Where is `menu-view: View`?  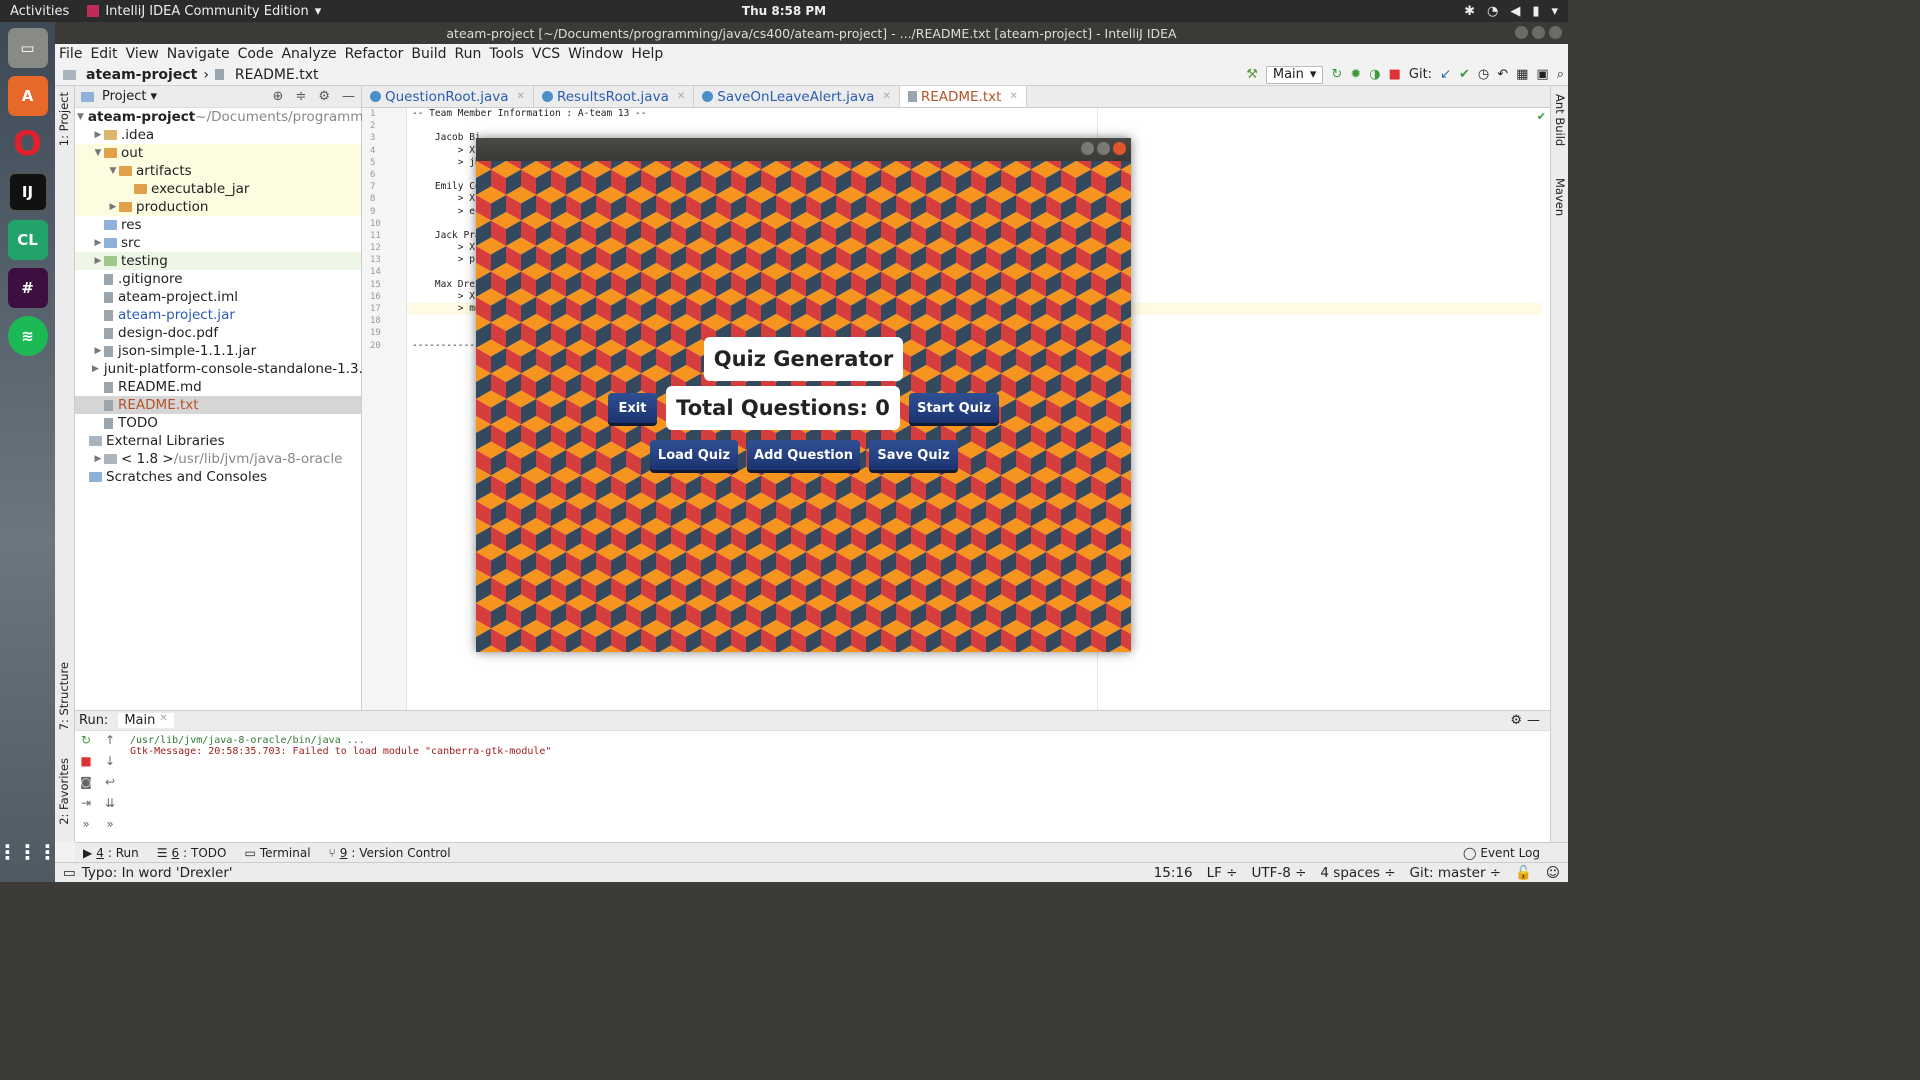 menu-view: View is located at coordinates (142, 54).